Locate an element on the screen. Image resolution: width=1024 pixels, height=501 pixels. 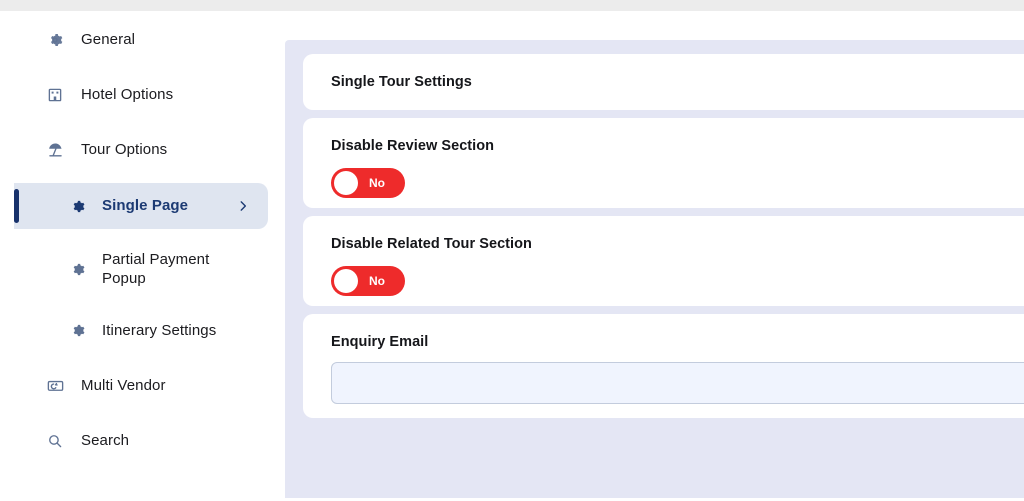
setting-label: Disable Review Section is located at coordinates (413, 146).